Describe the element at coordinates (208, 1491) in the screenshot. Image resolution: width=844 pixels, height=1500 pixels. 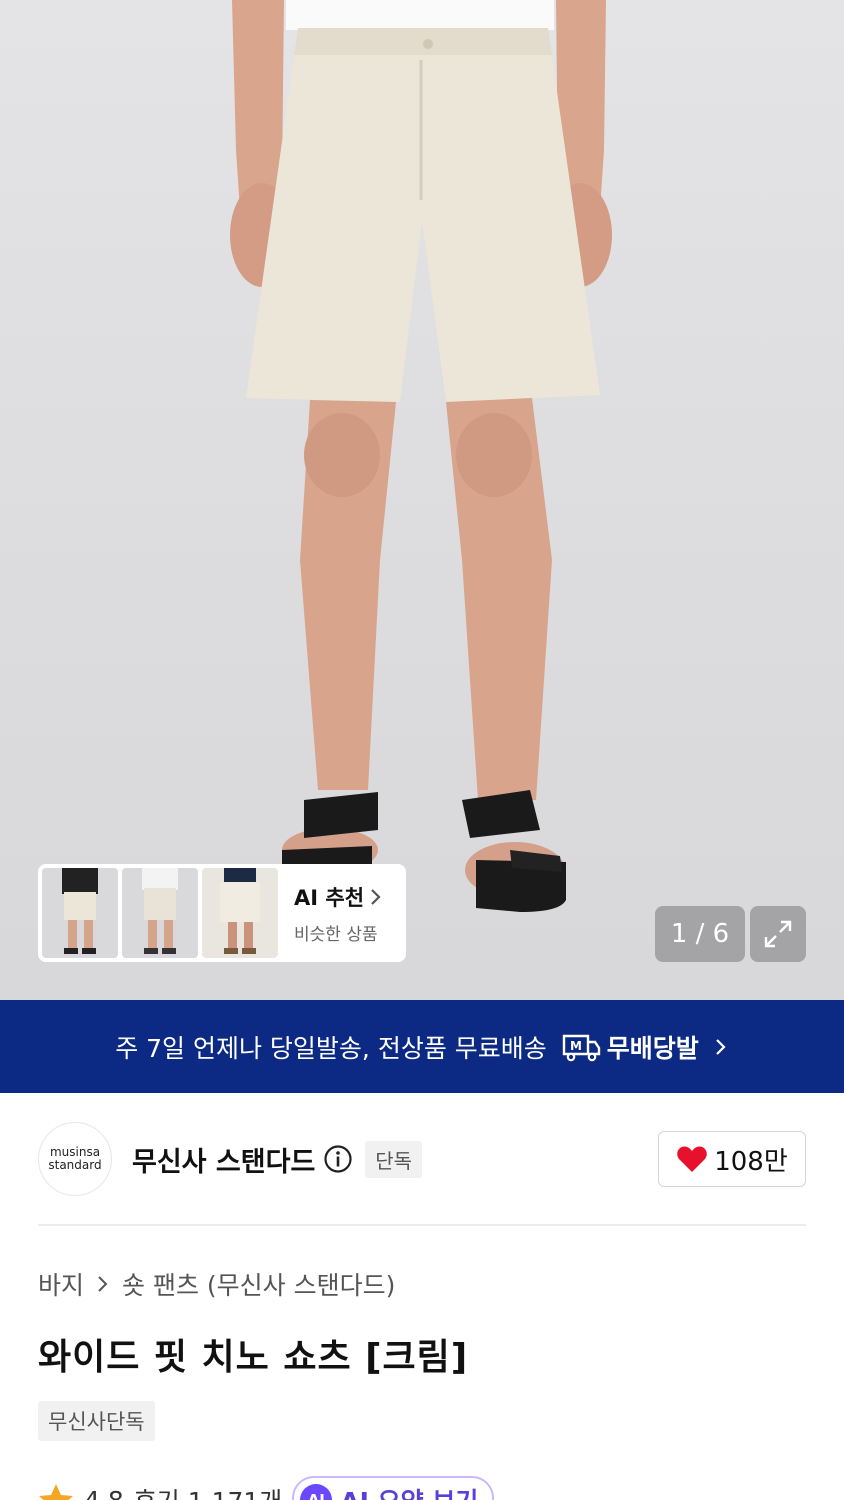
I see `review-count: 후기 1,171개` at that location.